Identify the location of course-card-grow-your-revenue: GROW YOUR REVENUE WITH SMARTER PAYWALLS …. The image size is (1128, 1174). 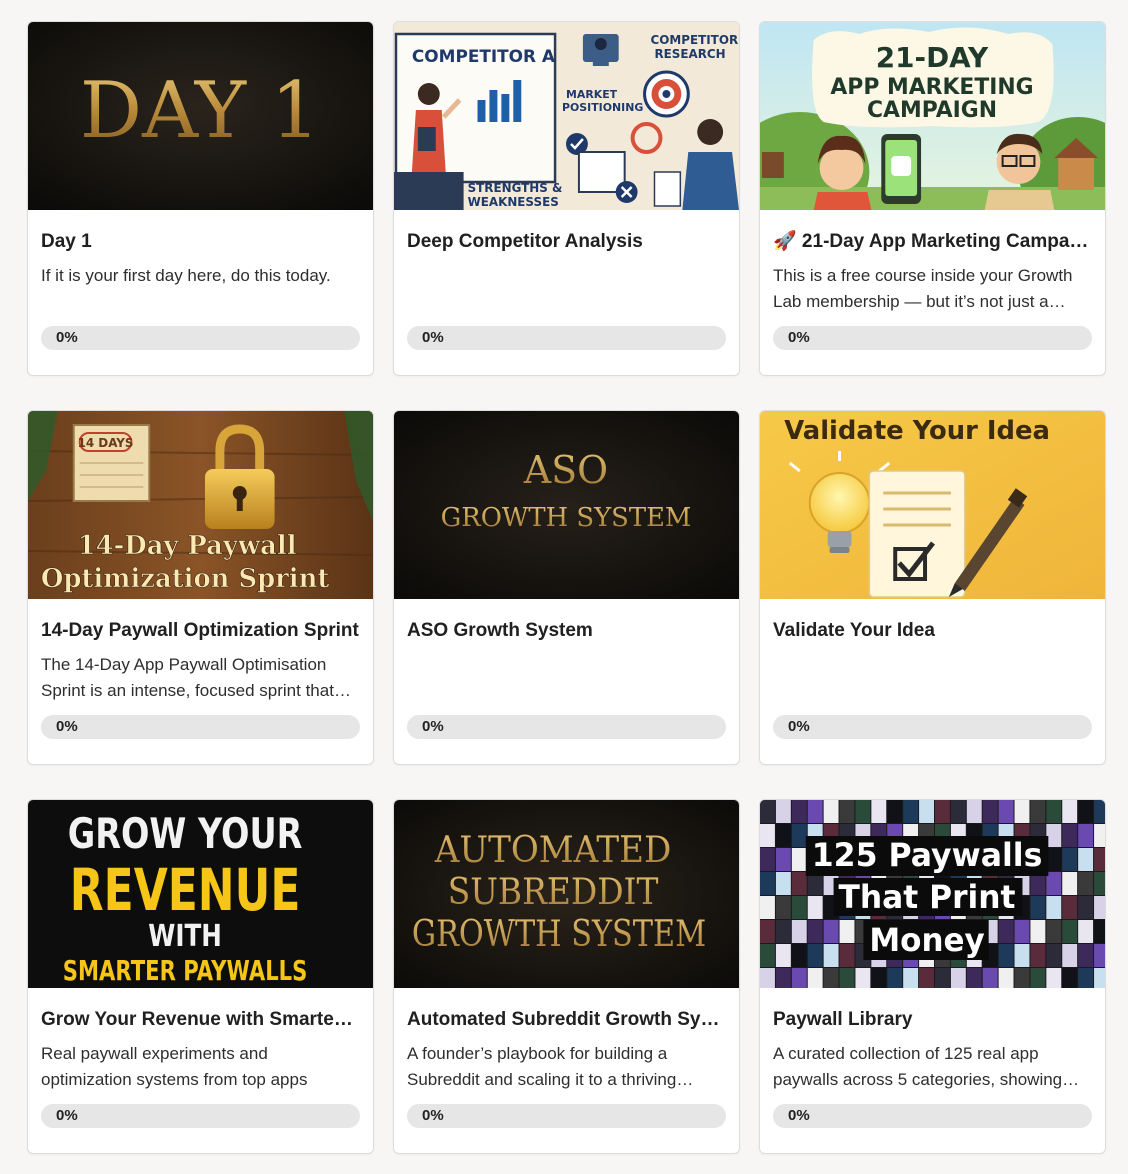
(200, 976).